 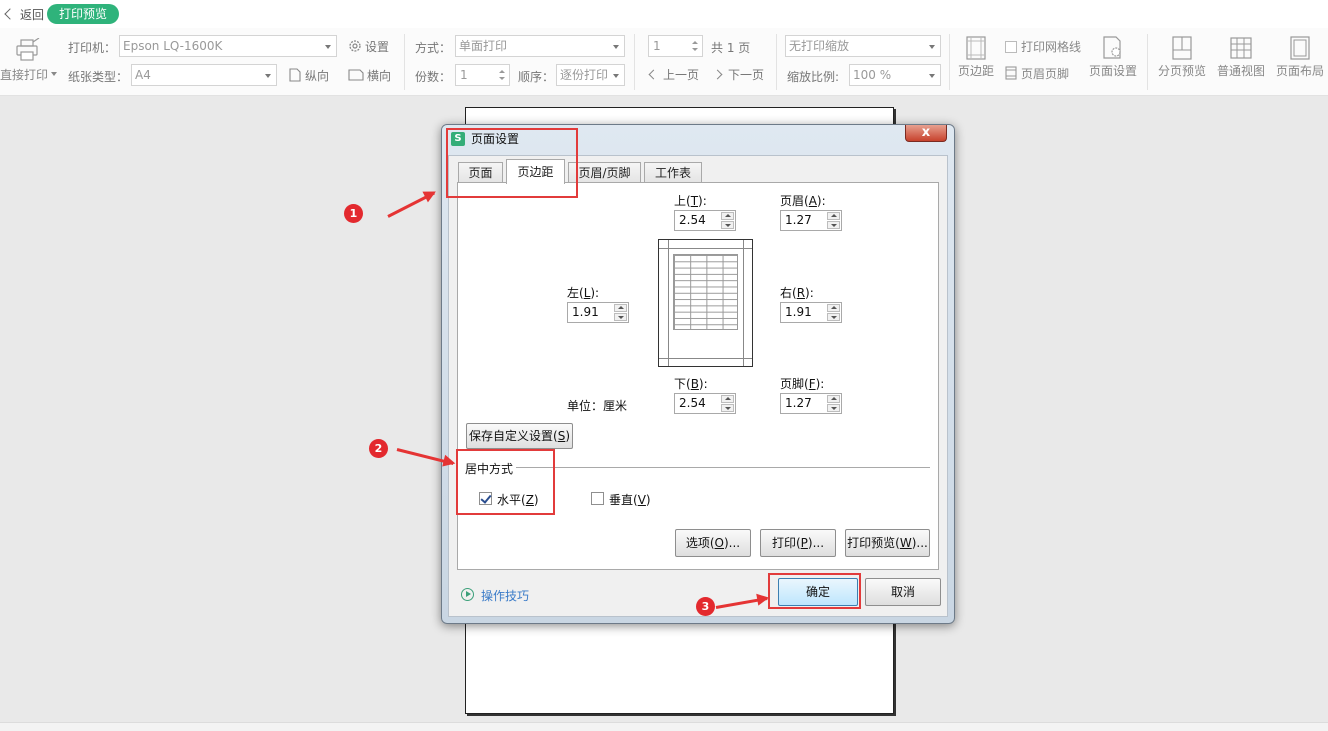 What do you see at coordinates (353, 213) in the screenshot?
I see `annotation-badge-1: 1` at bounding box center [353, 213].